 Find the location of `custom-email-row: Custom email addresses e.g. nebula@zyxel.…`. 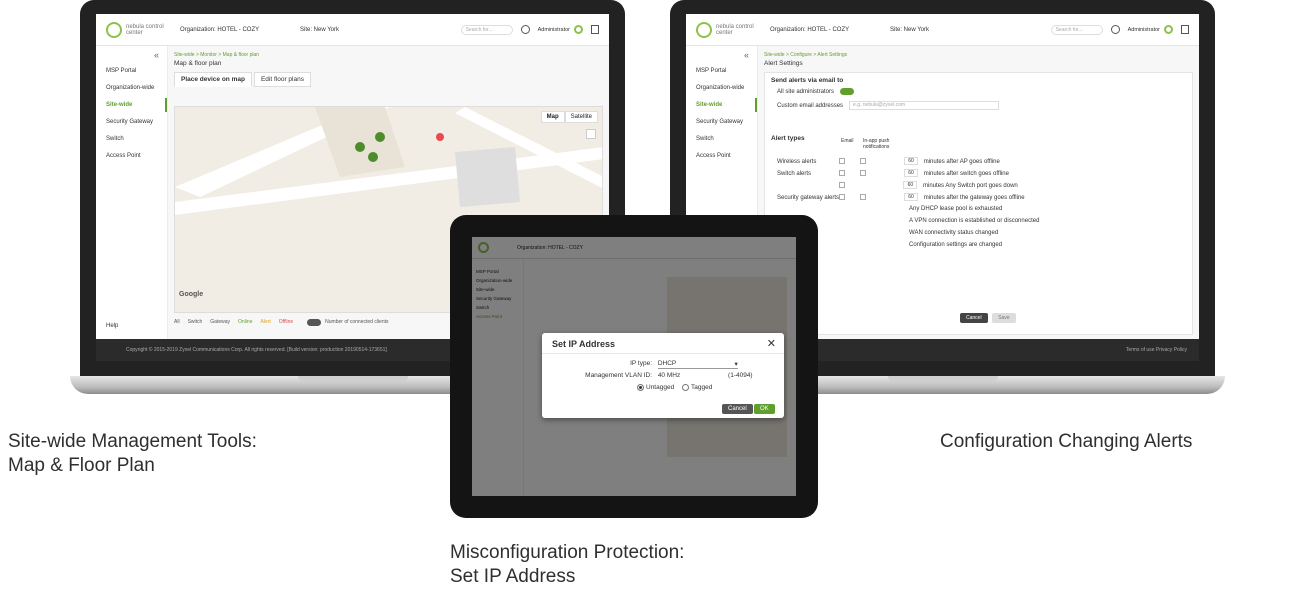

custom-email-row: Custom email addresses e.g. nebula@zyxel.… is located at coordinates (888, 105).